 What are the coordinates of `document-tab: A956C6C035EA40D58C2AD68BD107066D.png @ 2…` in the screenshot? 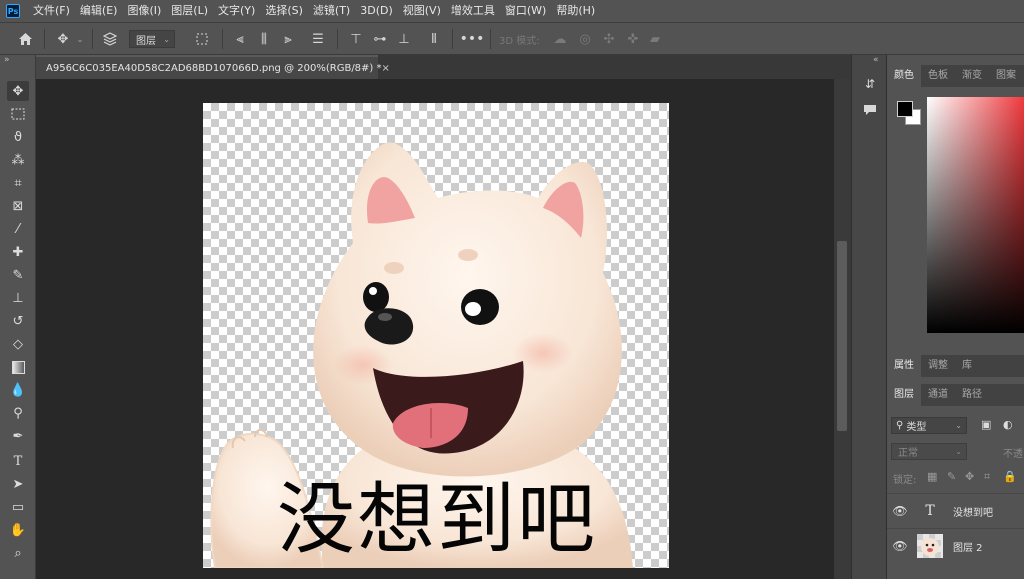 It's located at (213, 67).